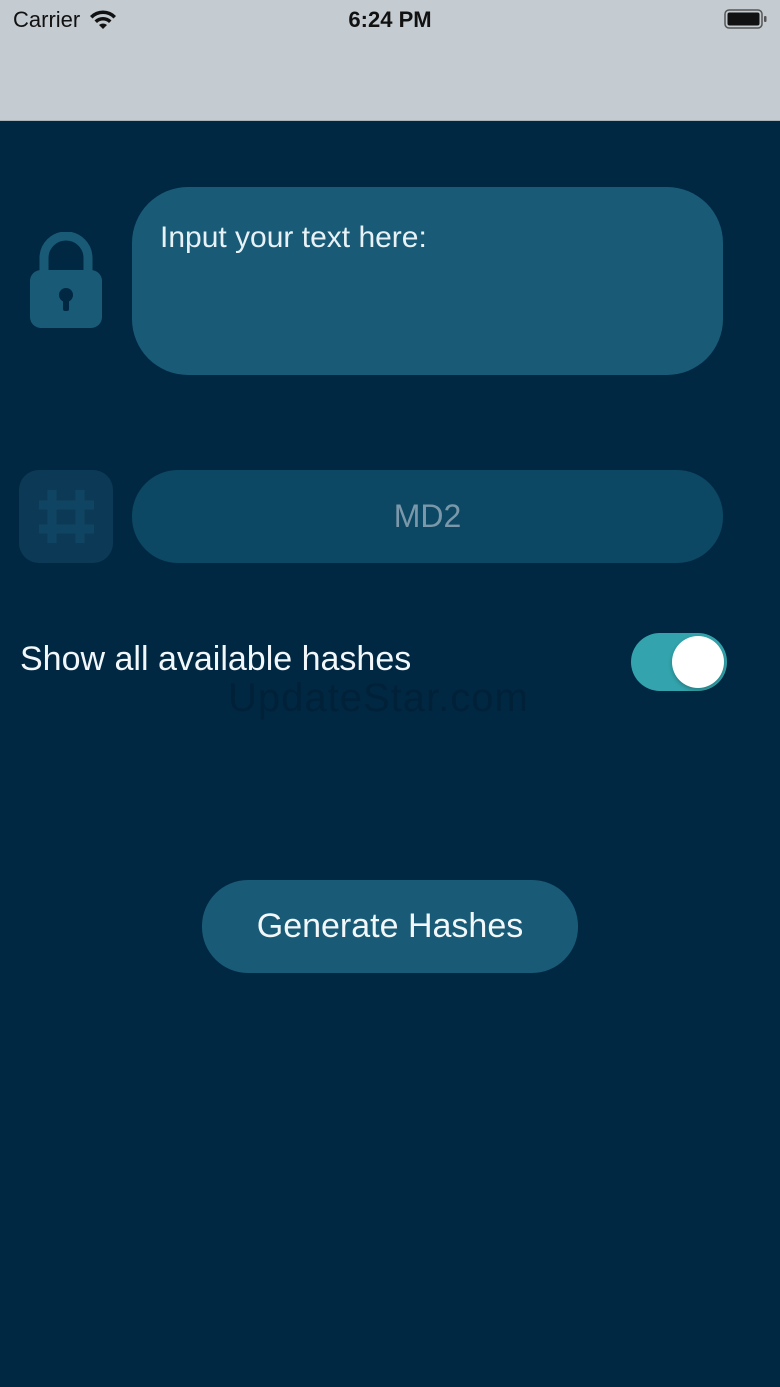 Image resolution: width=780 pixels, height=1387 pixels. I want to click on hash-icon, so click(66, 516).